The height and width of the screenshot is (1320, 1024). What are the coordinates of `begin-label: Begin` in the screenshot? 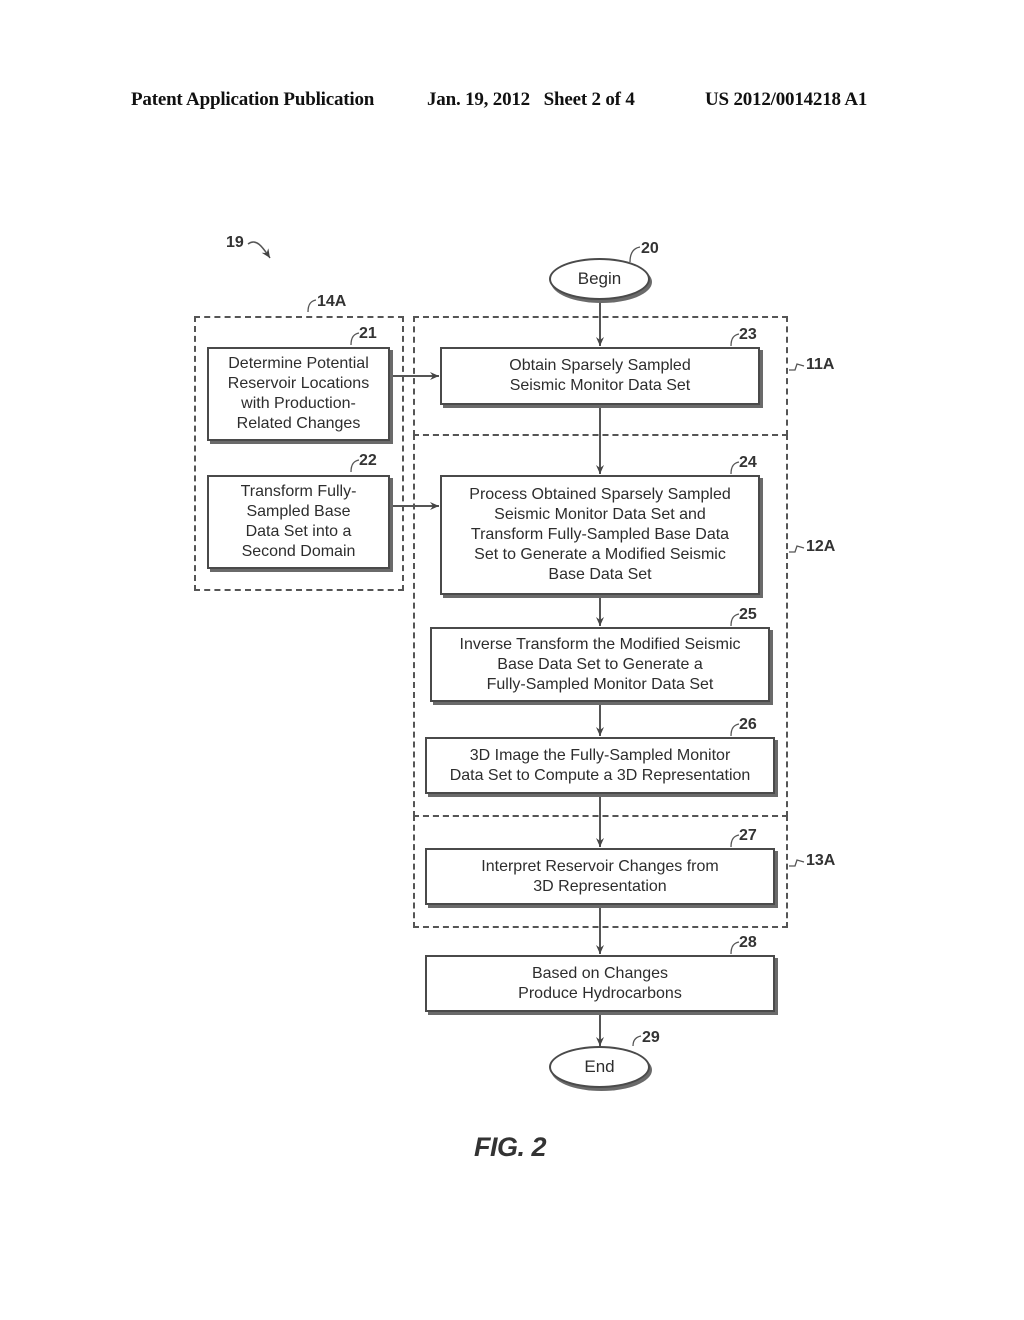 It's located at (599, 278).